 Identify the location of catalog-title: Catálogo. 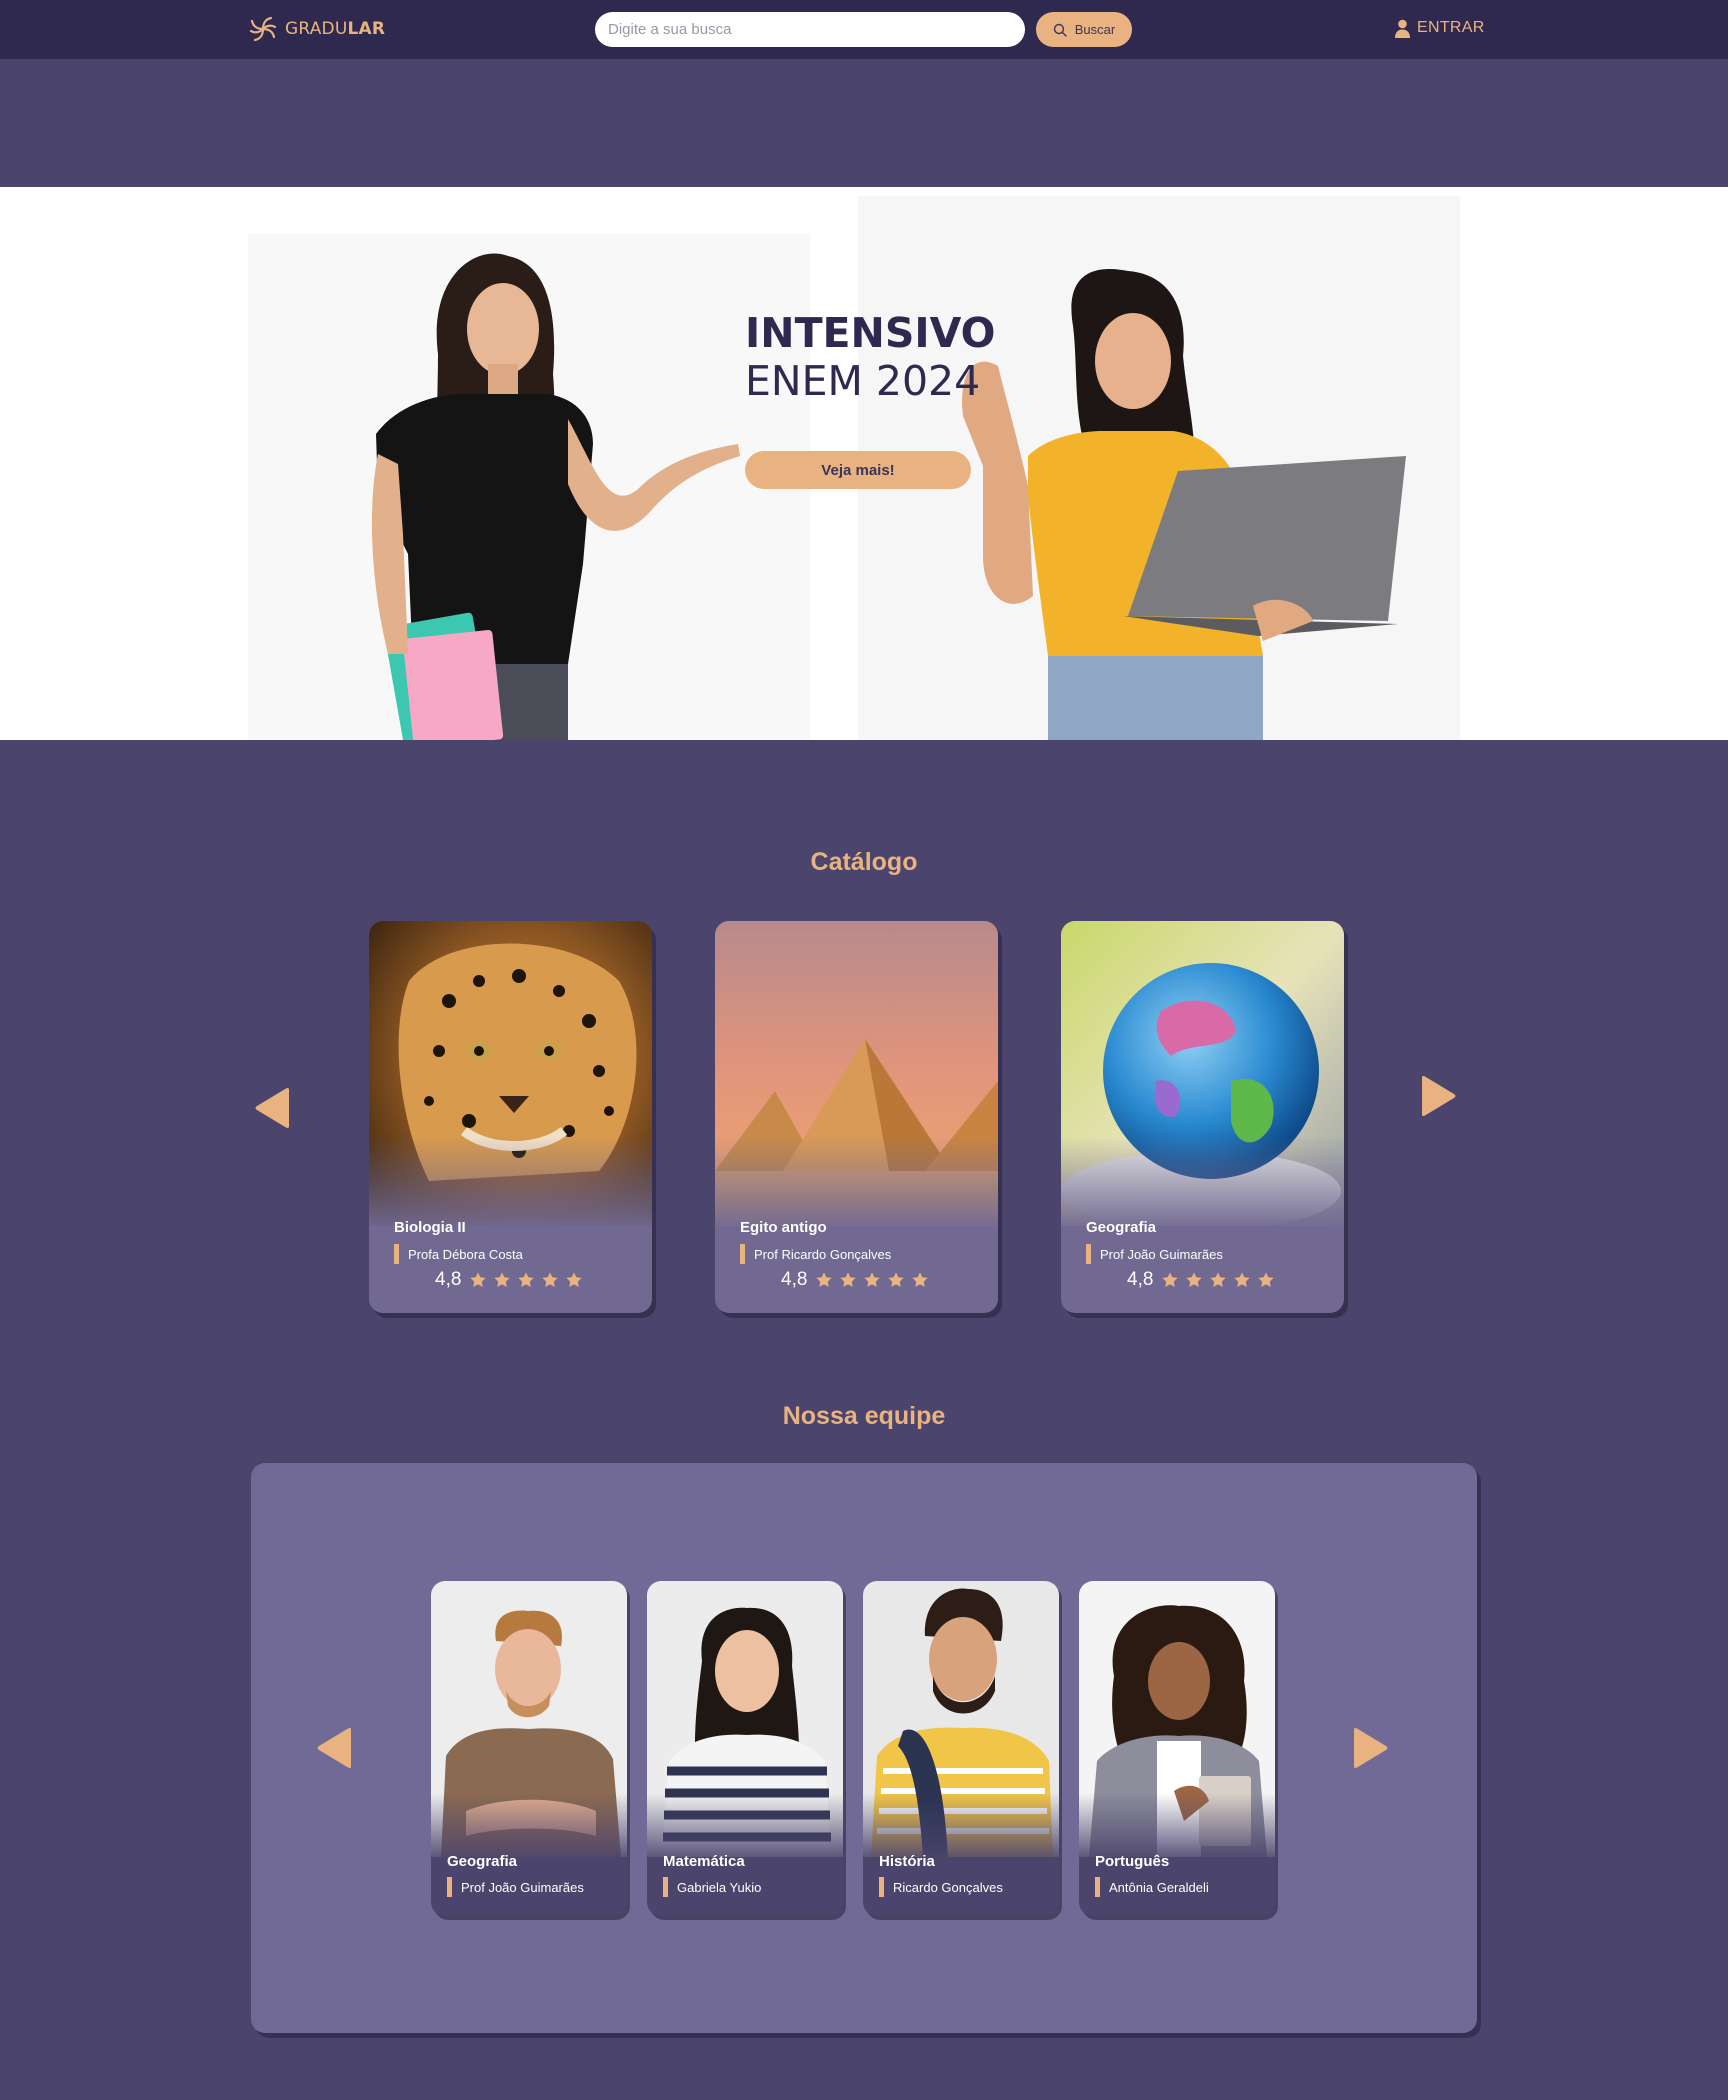
(864, 862).